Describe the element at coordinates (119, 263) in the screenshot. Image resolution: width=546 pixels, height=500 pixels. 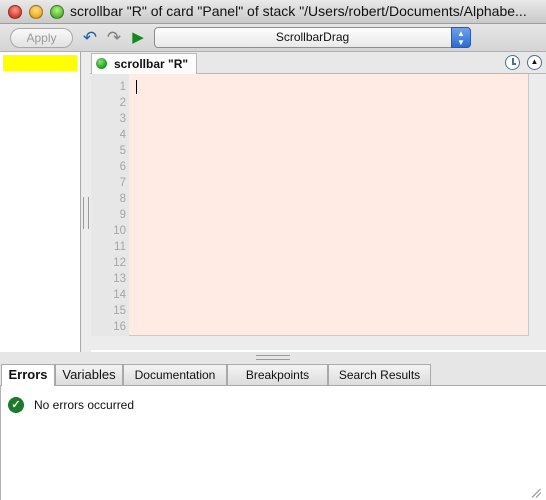
I see `line-number: 12` at that location.